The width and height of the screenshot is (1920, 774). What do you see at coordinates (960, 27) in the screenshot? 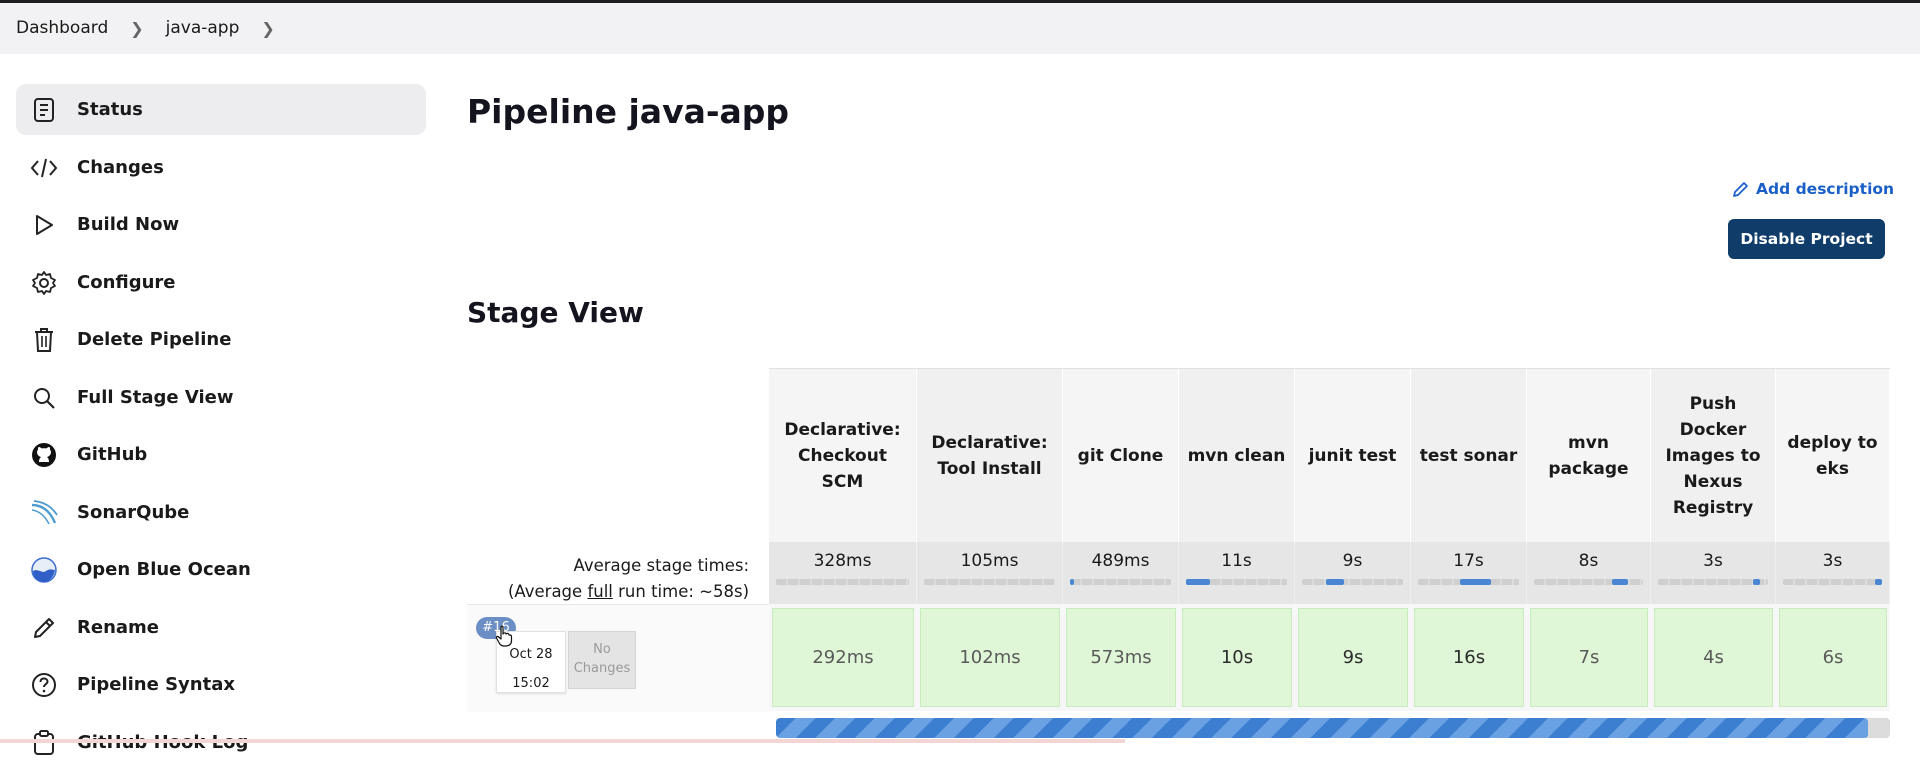
I see `breadcrumb-bar: Dashboard ❯ java-app ❯` at bounding box center [960, 27].